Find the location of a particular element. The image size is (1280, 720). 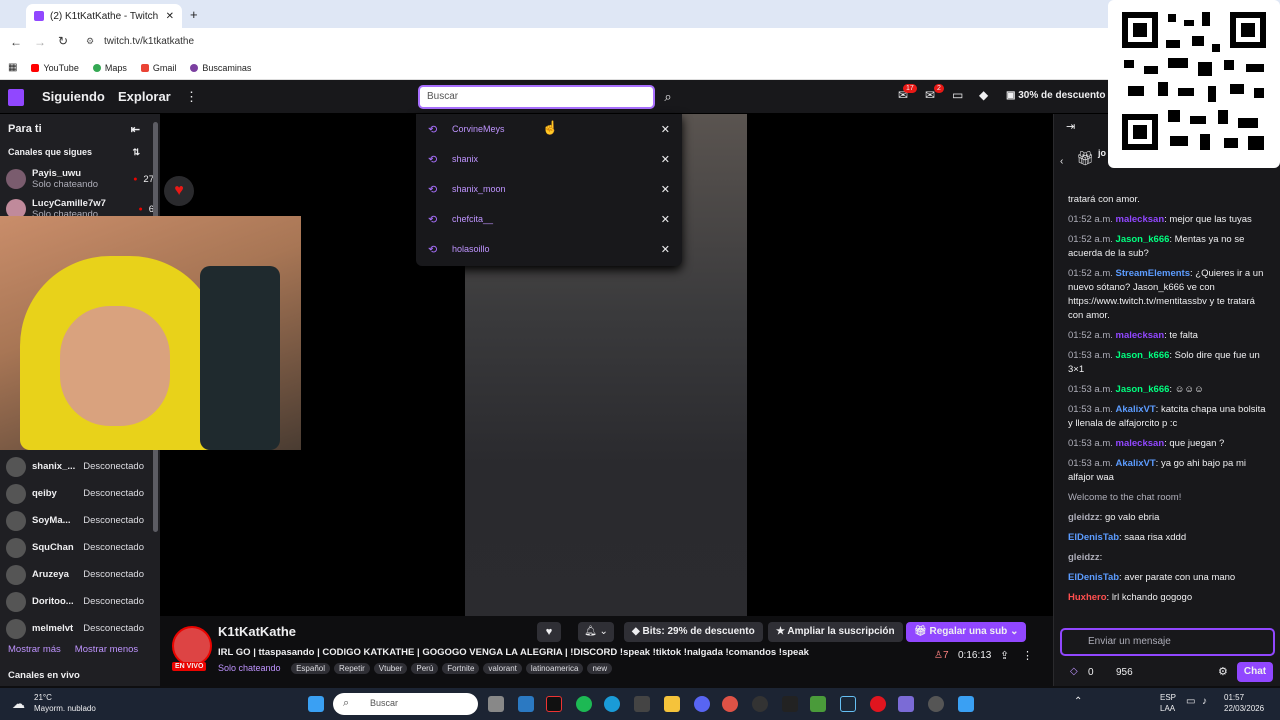

heart-overlay-icon: ♥ is located at coordinates (179, 191).